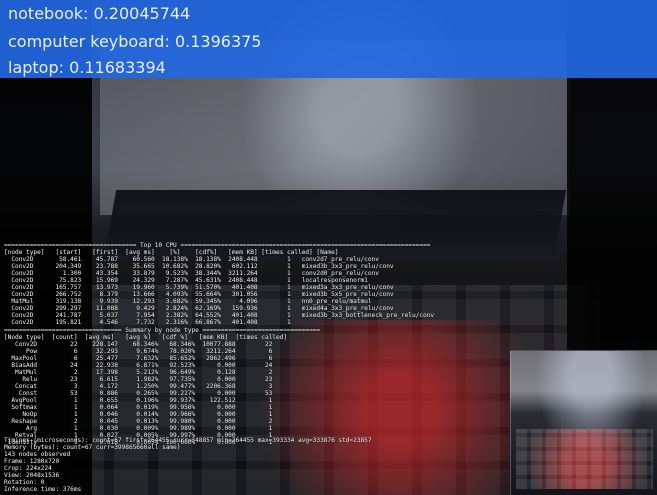 The height and width of the screenshot is (495, 657). What do you see at coordinates (32, 475) in the screenshot?
I see `footer-line: View: 2048x1536` at bounding box center [32, 475].